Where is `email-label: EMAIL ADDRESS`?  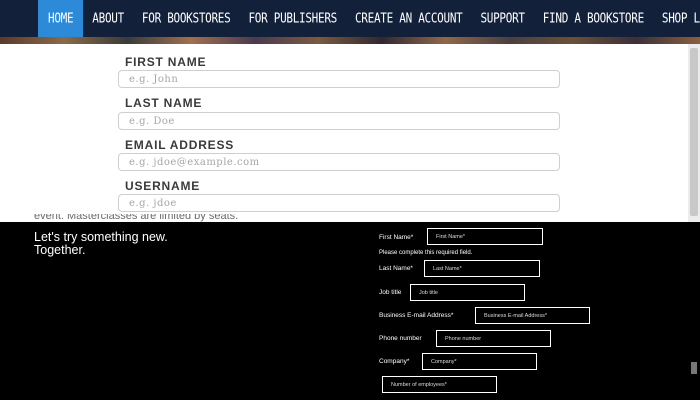 email-label: EMAIL ADDRESS is located at coordinates (180, 145).